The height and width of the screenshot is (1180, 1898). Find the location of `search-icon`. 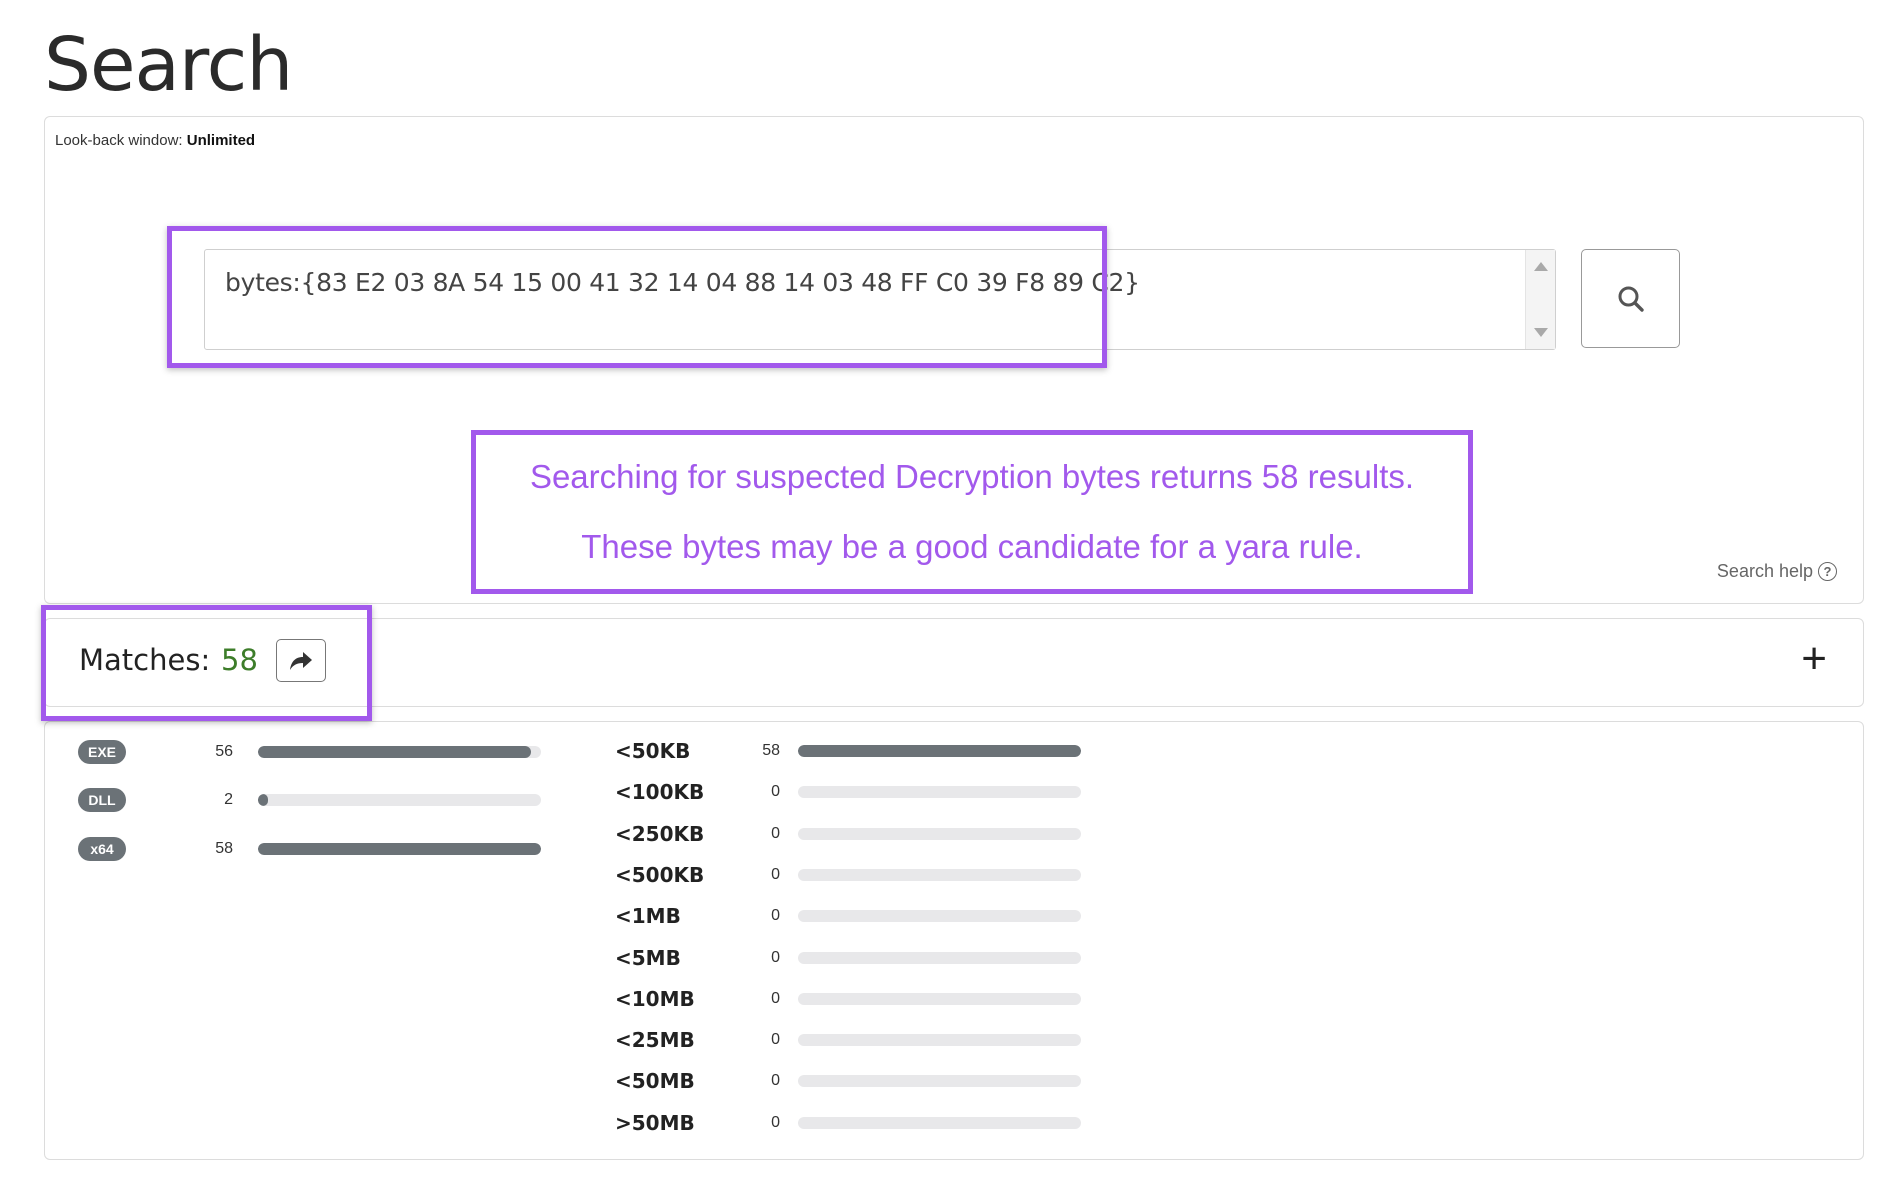

search-icon is located at coordinates (1631, 299).